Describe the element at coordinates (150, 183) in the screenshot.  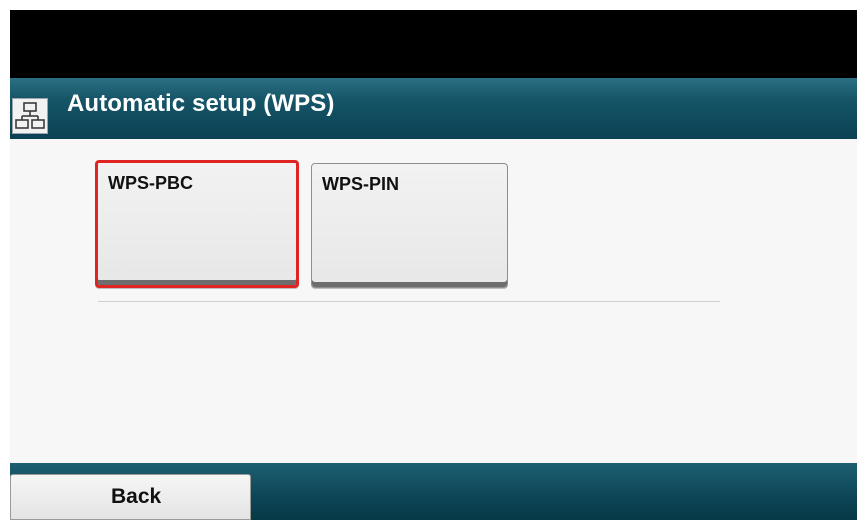
I see `wps-pbc-label: WPS-PBC` at that location.